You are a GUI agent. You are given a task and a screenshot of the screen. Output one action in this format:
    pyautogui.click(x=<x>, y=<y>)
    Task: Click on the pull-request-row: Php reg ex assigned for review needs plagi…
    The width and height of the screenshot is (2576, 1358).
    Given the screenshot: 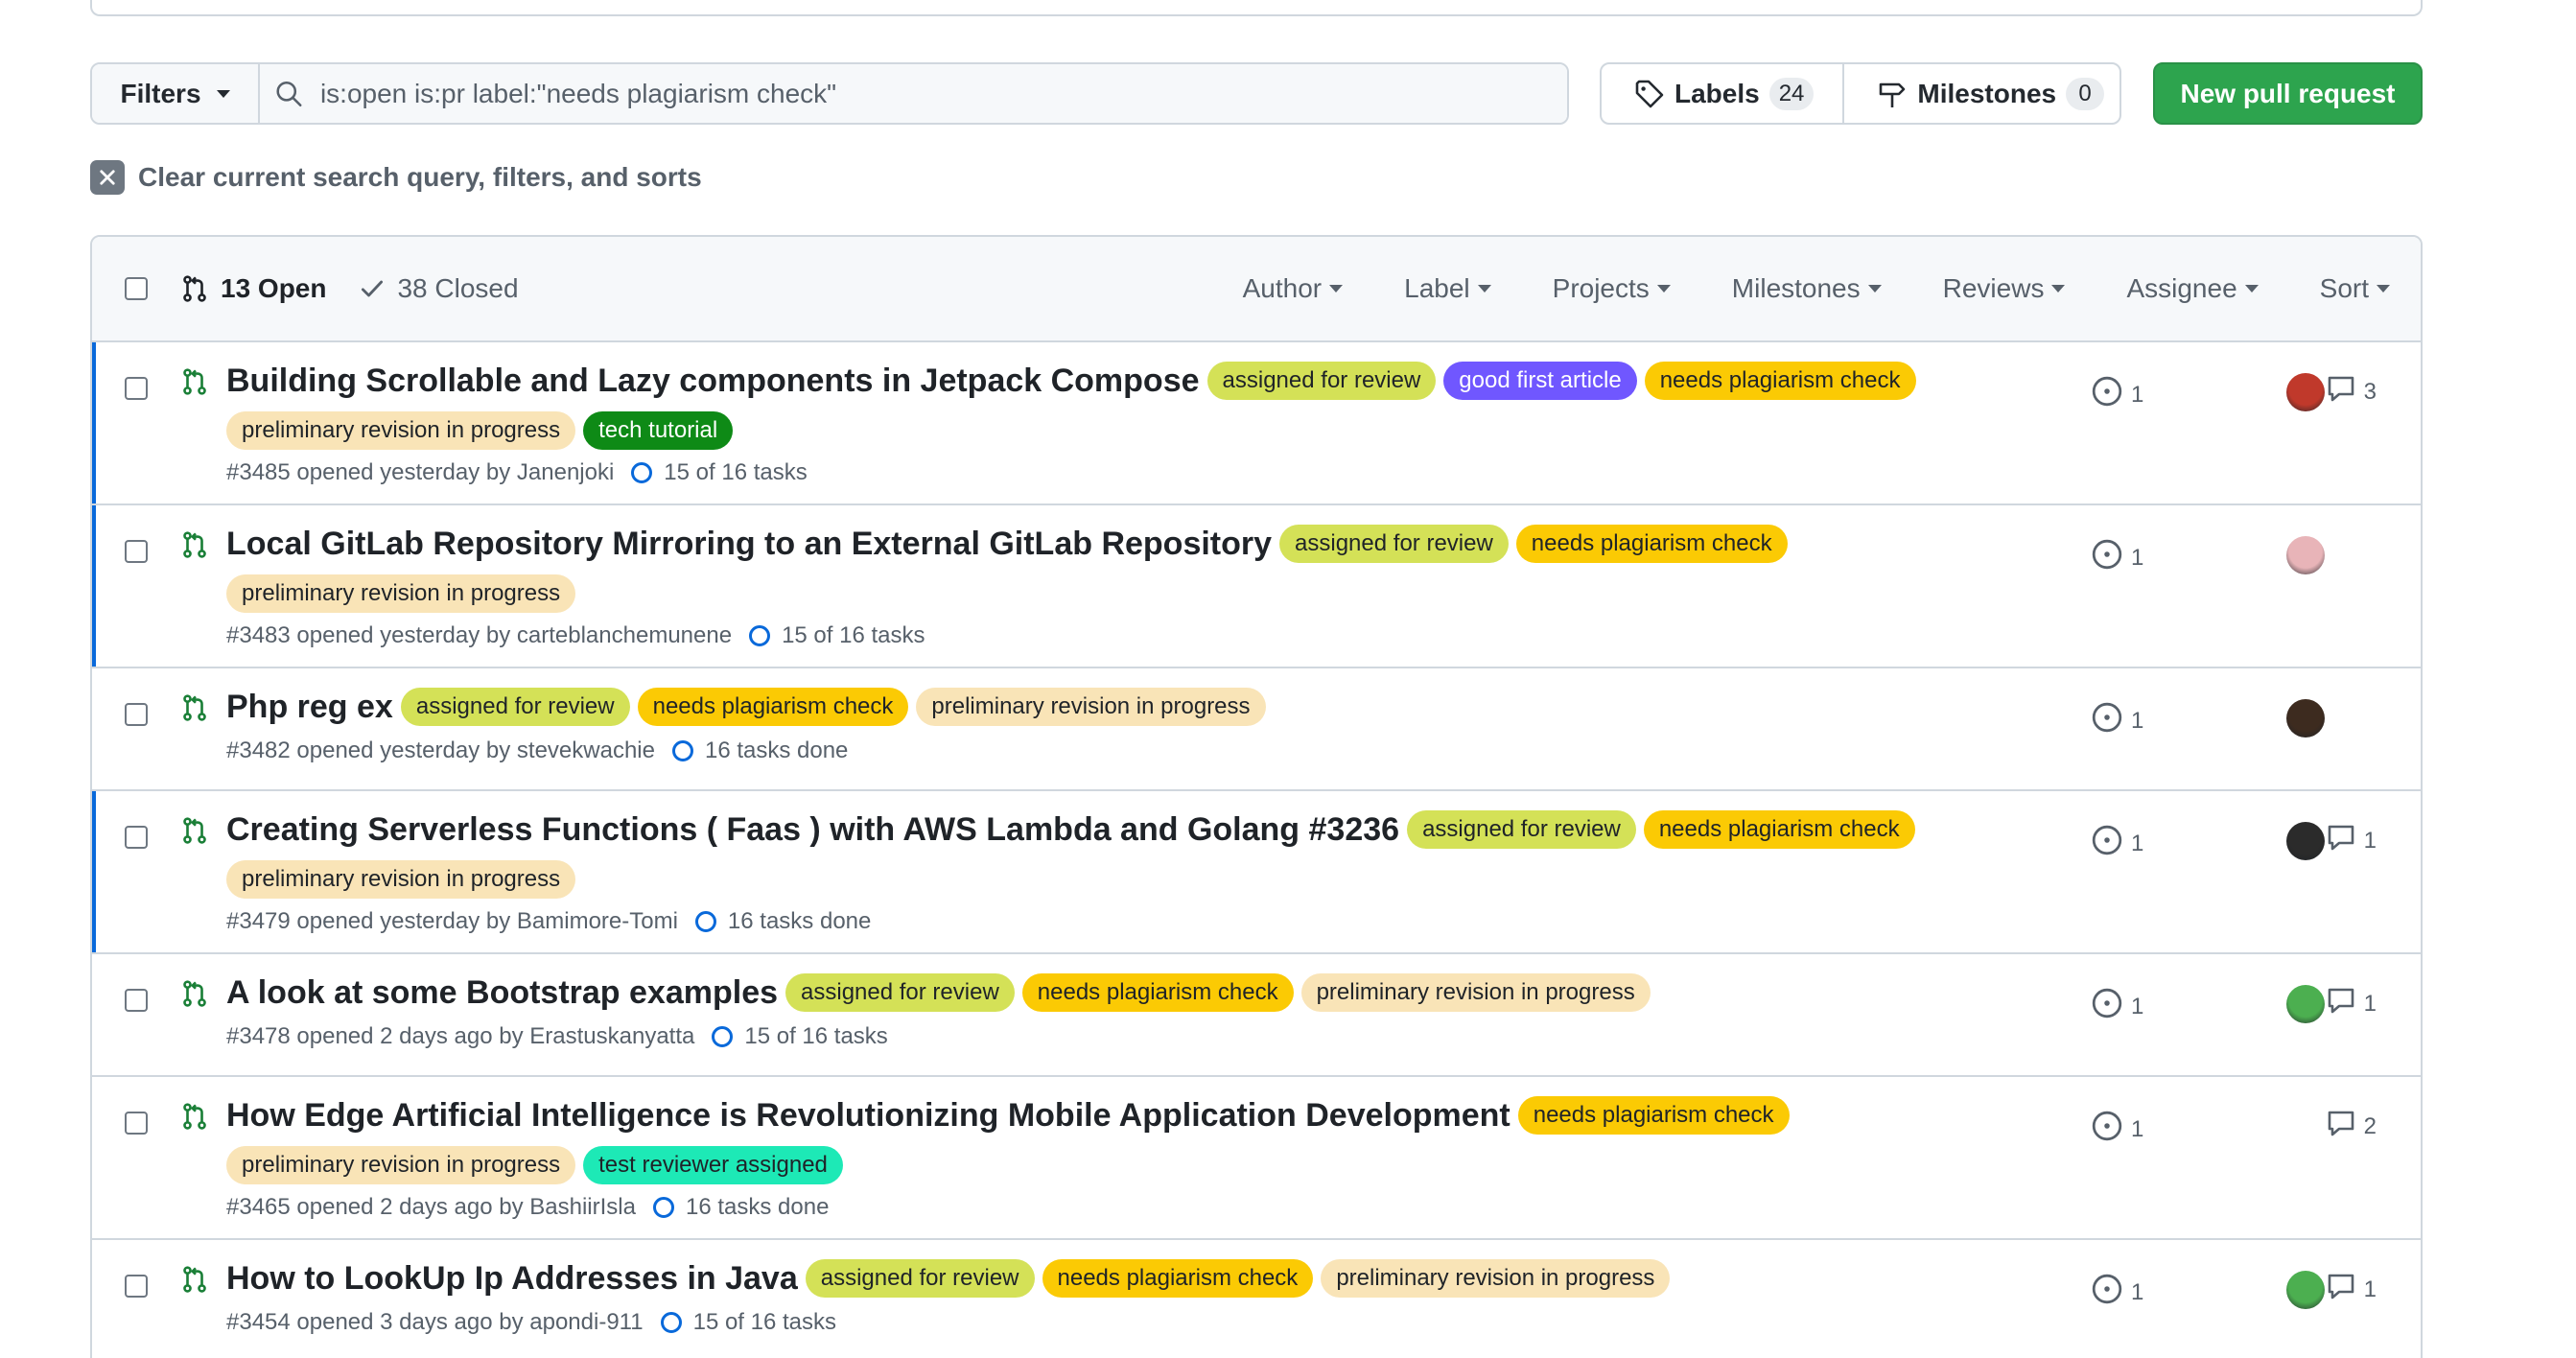 What is the action you would take?
    pyautogui.click(x=1256, y=729)
    